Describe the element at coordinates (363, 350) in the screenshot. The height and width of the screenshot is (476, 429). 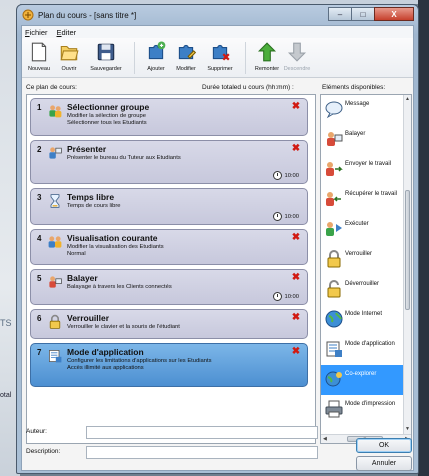
I see `element-item: Mode d'application` at that location.